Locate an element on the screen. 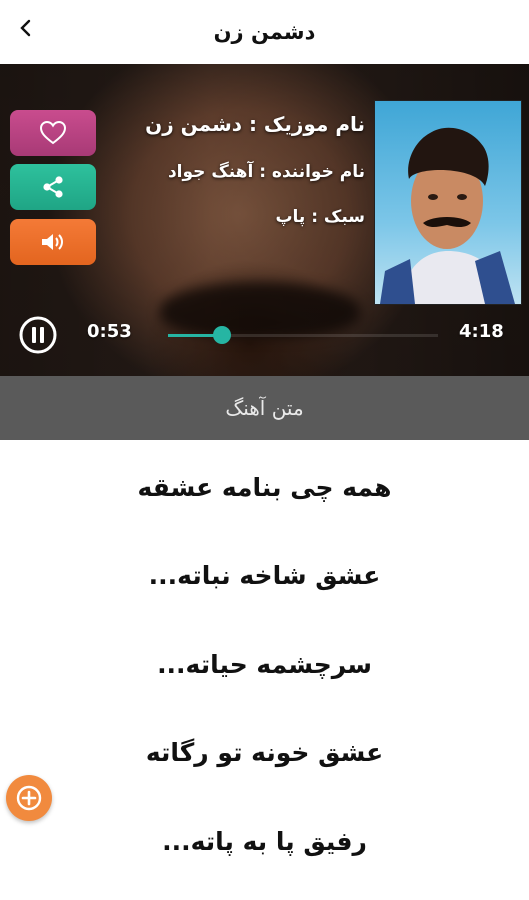 The height and width of the screenshot is (900, 529). seek-thumb is located at coordinates (222, 335).